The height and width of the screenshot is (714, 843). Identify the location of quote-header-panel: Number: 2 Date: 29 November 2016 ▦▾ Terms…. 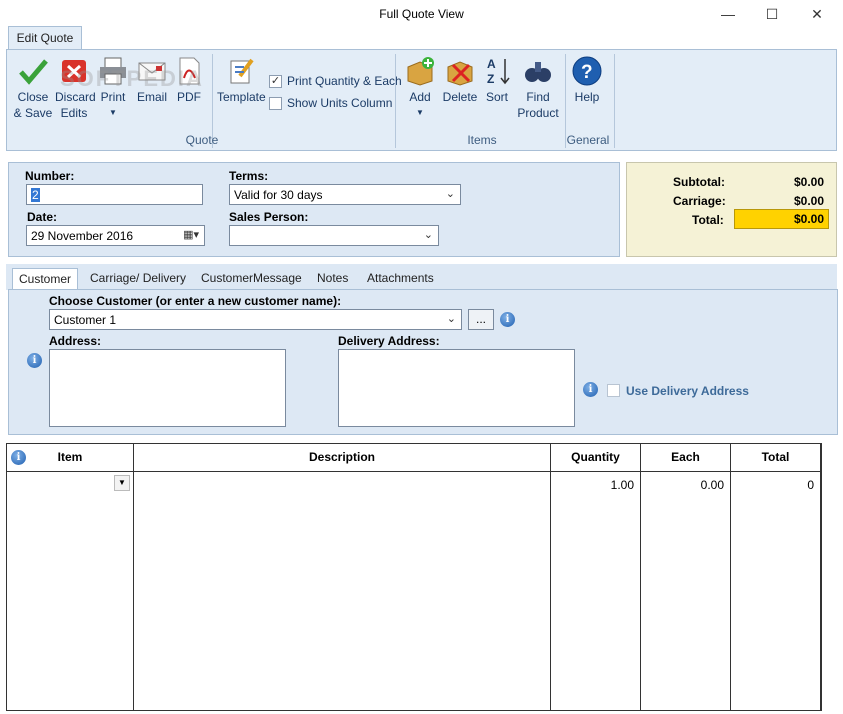
(314, 209).